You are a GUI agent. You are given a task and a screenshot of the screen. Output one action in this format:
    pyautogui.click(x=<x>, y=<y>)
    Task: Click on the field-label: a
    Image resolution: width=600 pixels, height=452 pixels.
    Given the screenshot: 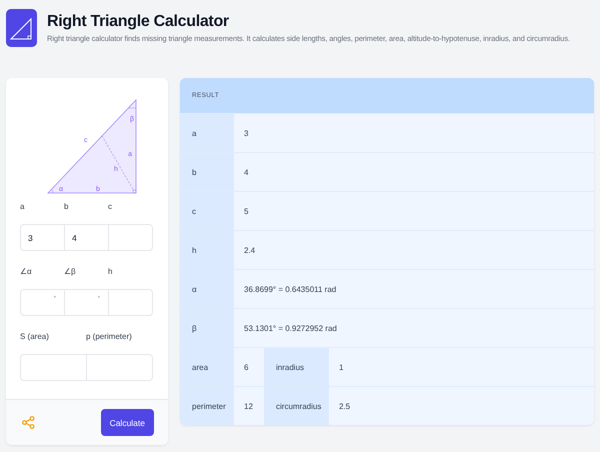 What is the action you would take?
    pyautogui.click(x=22, y=206)
    